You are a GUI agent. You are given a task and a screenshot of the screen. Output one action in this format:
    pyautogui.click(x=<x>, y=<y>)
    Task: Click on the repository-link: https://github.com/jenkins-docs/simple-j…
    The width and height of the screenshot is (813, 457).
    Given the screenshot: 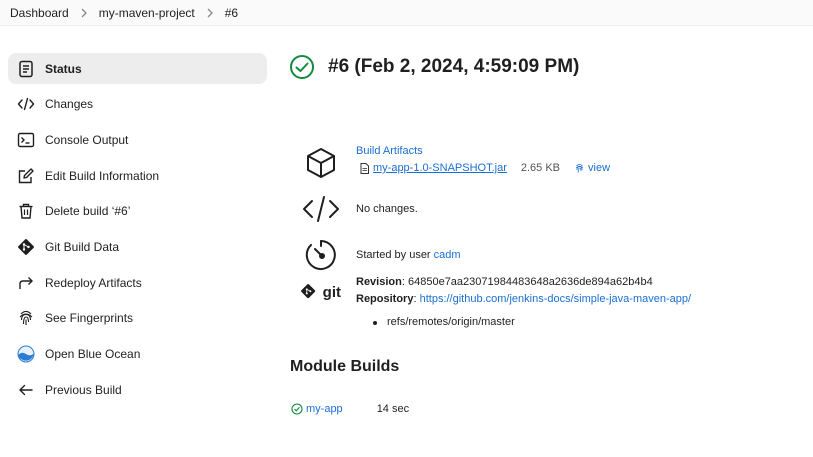 What is the action you would take?
    pyautogui.click(x=555, y=299)
    